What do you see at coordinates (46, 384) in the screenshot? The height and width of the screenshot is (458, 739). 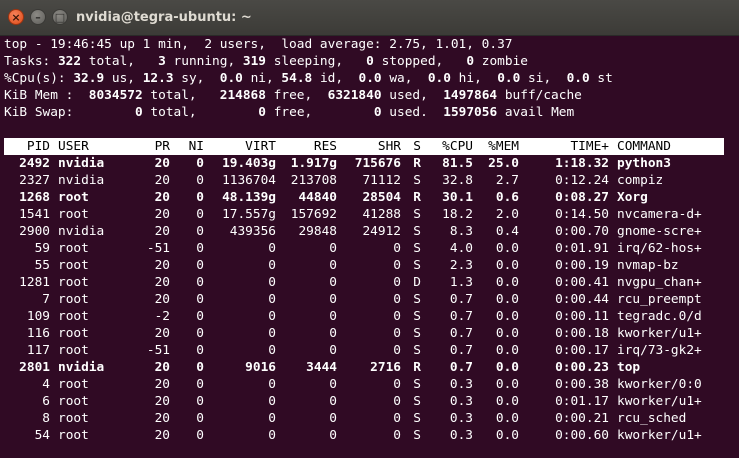 I see `cell-pid: 4` at bounding box center [46, 384].